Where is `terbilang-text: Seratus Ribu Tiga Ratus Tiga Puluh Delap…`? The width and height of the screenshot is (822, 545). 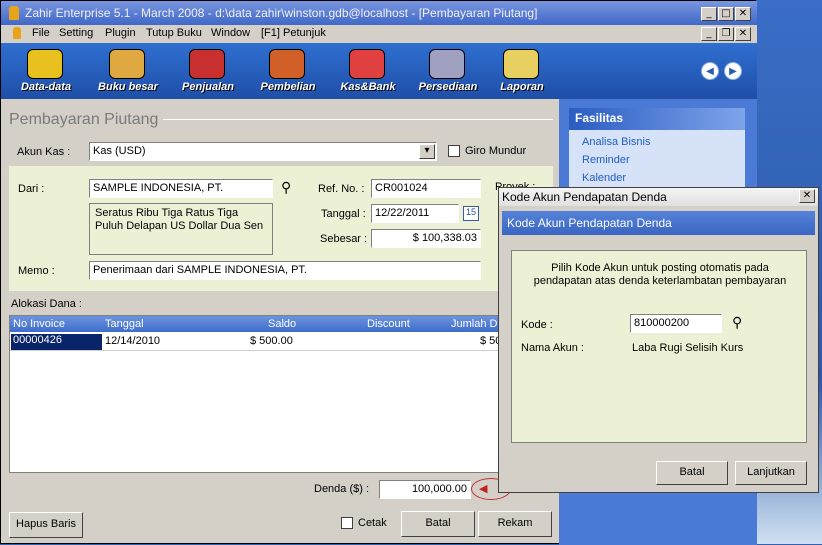 terbilang-text: Seratus Ribu Tiga Ratus Tiga Puluh Delap… is located at coordinates (181, 229).